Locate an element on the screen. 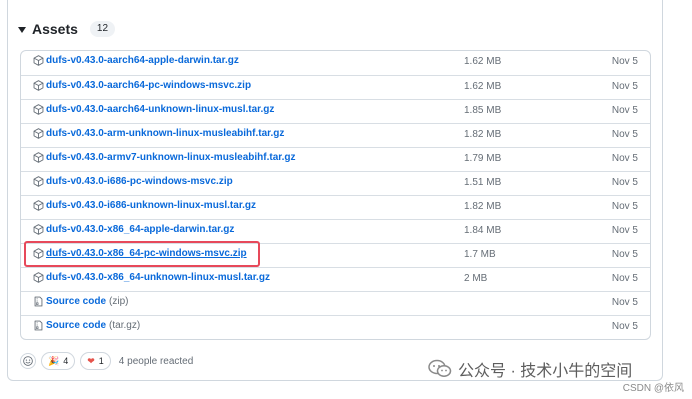  party-popper-icon: 🎉 is located at coordinates (54, 360).